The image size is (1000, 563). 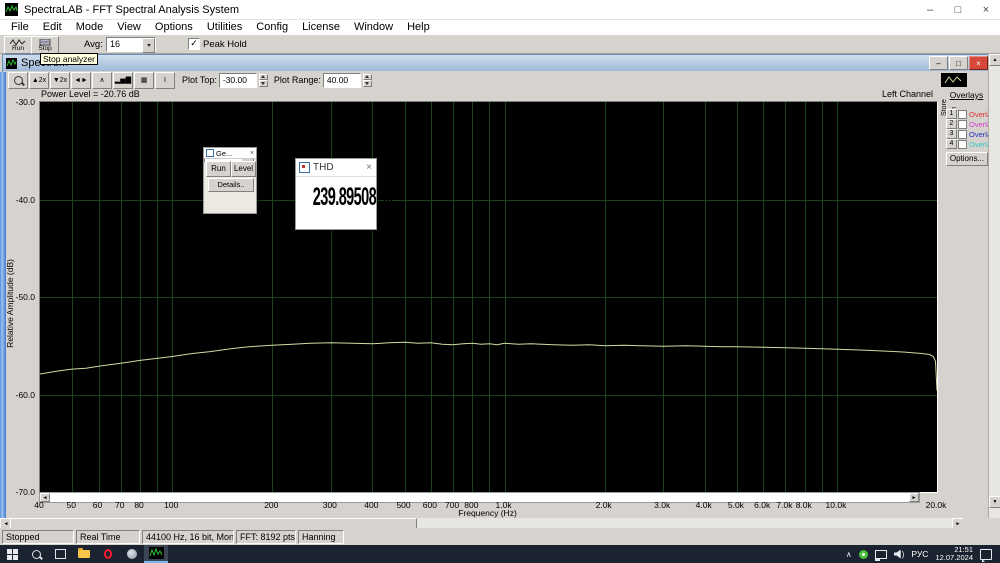 I want to click on scale-down-2x-button: ▼2x, so click(x=60, y=80).